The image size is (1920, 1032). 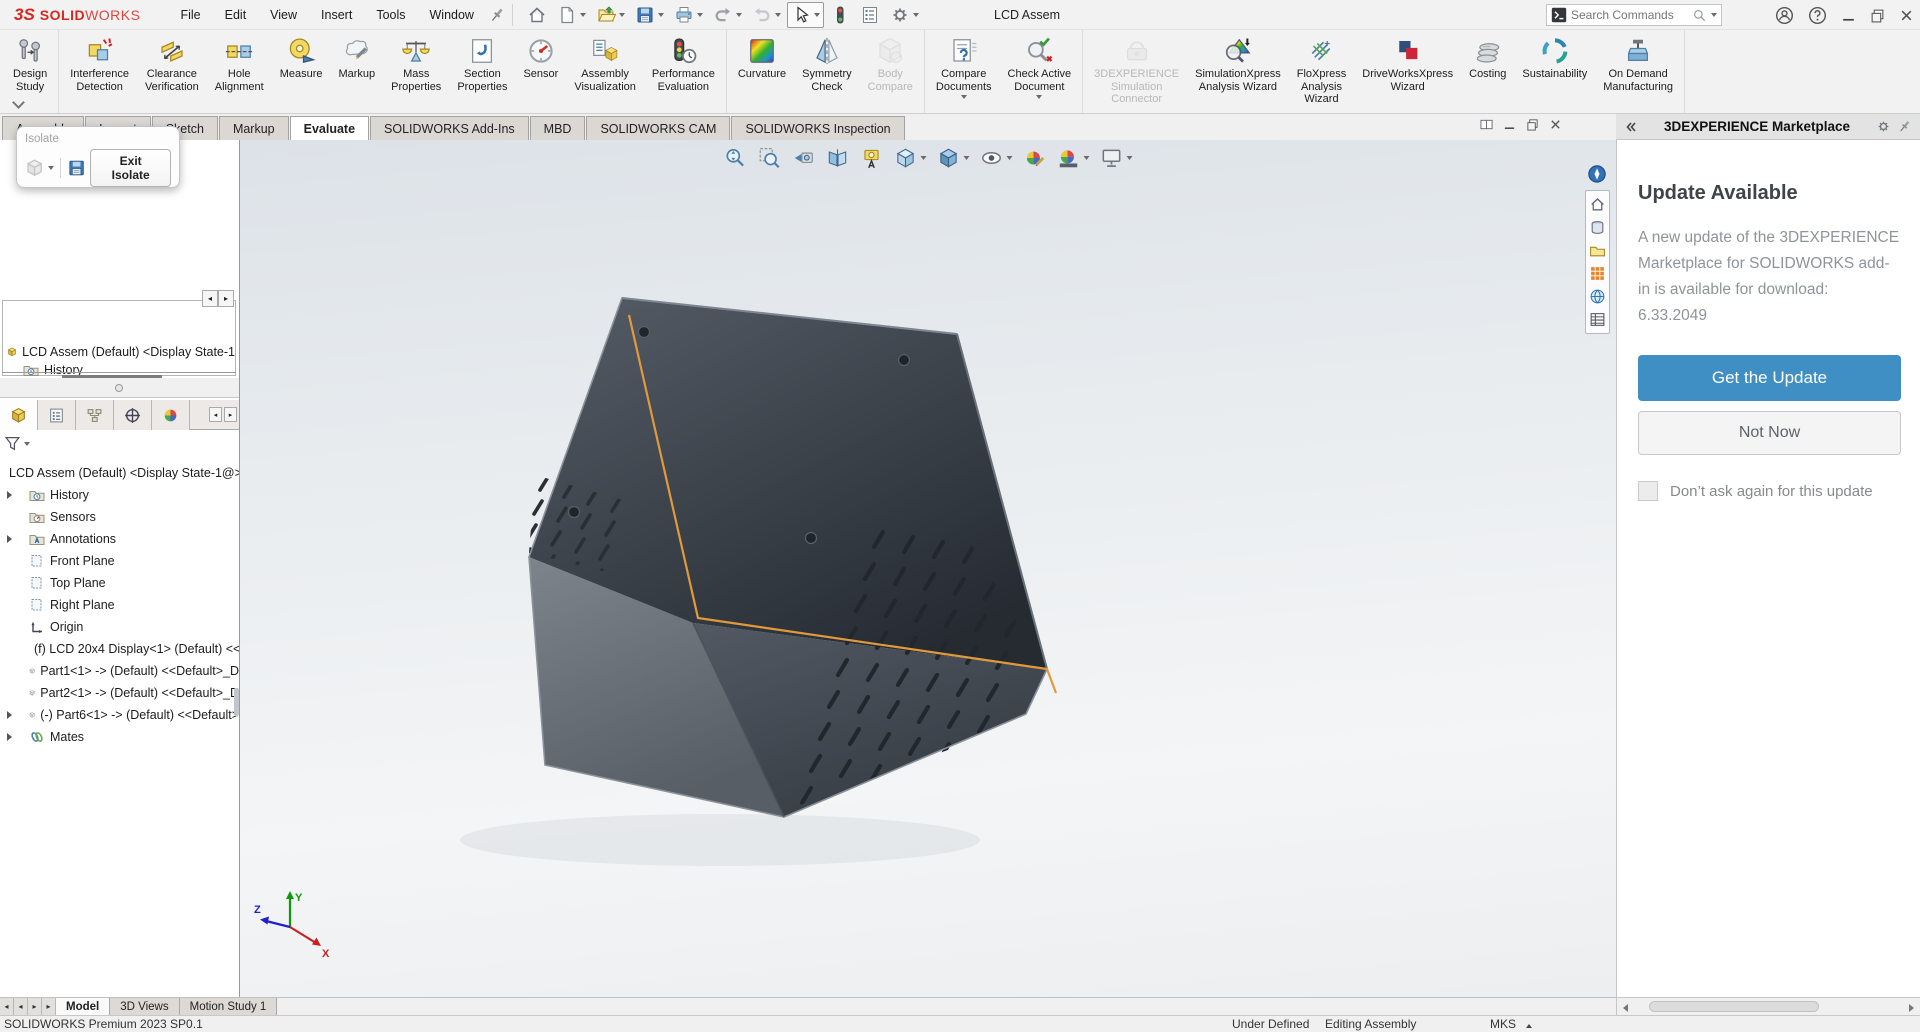 What do you see at coordinates (49, 1006) in the screenshot?
I see `scroll-last-button: ▸` at bounding box center [49, 1006].